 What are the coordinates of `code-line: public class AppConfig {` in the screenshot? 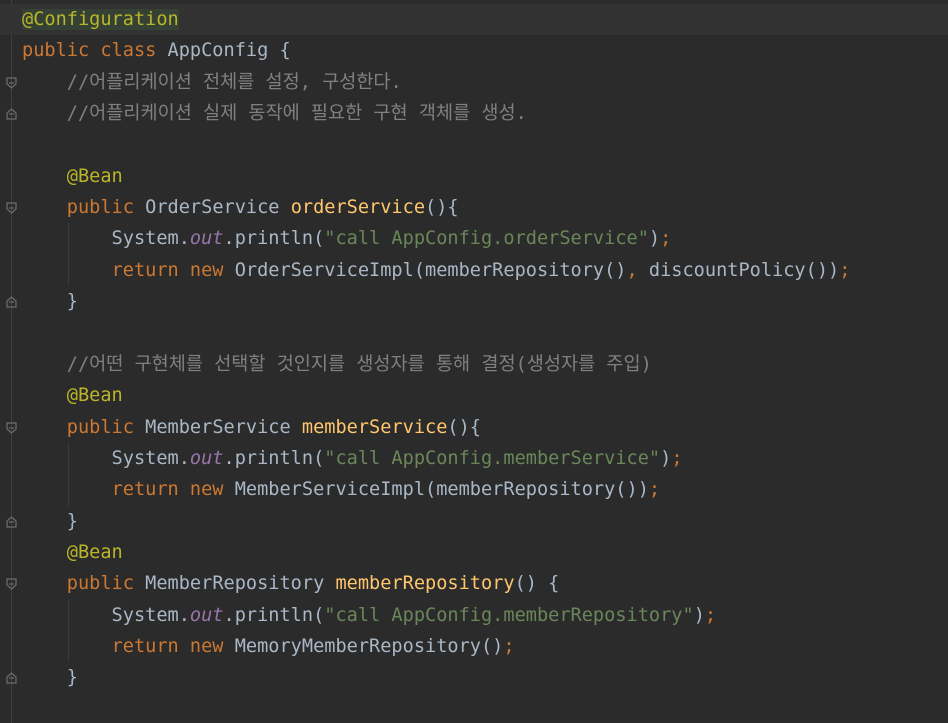 It's located at (156, 50).